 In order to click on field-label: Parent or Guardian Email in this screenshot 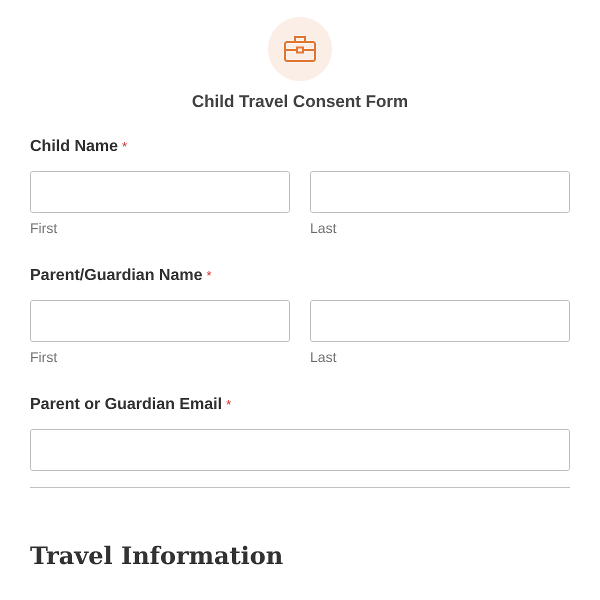, I will do `click(126, 405)`.